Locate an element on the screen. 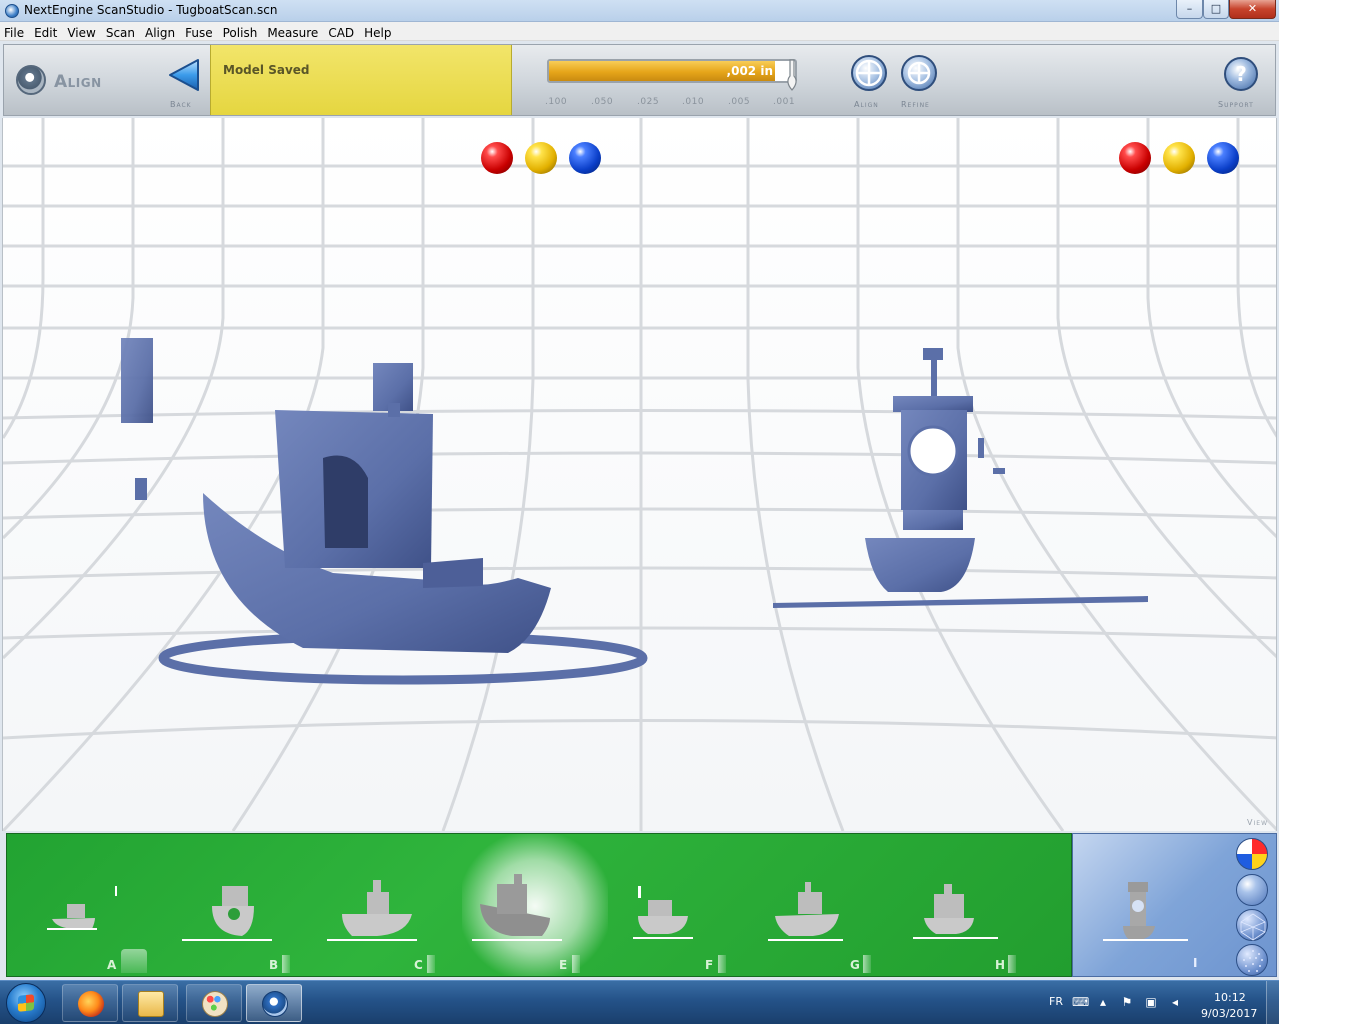  taskbar-file-explorer is located at coordinates (150, 1003).